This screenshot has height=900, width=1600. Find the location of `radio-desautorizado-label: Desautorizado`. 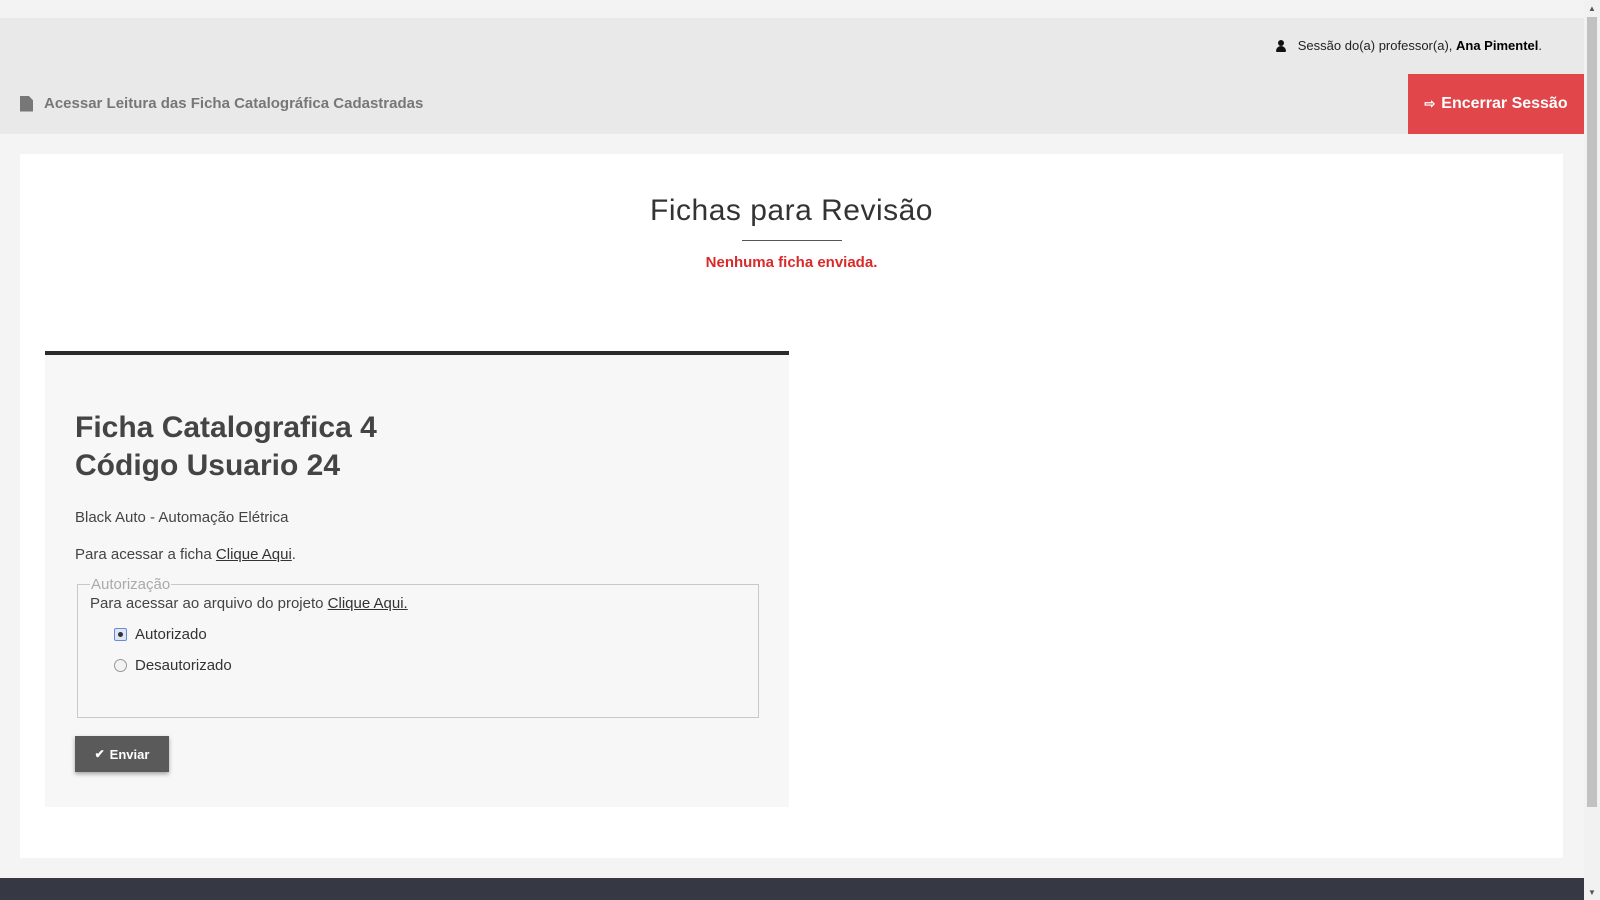

radio-desautorizado-label: Desautorizado is located at coordinates (183, 665).